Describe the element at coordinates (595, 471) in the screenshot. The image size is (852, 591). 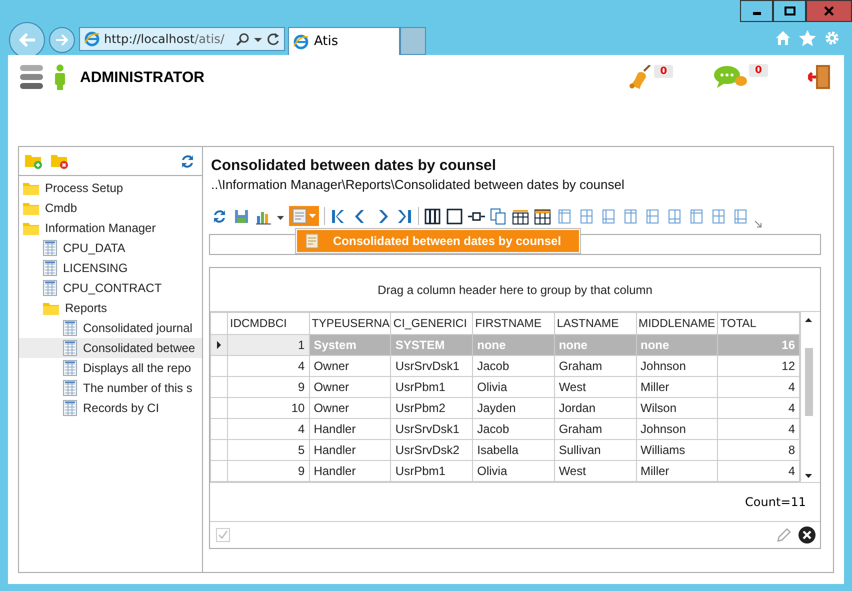
I see `table-cell: West` at that location.